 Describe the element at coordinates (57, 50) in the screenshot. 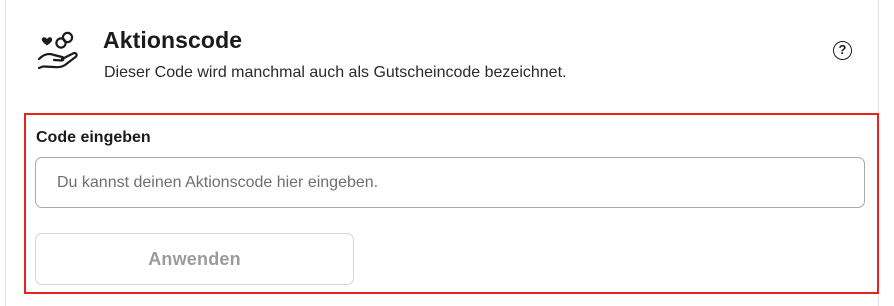

I see `hand-with-coin-and-heart-icon` at that location.